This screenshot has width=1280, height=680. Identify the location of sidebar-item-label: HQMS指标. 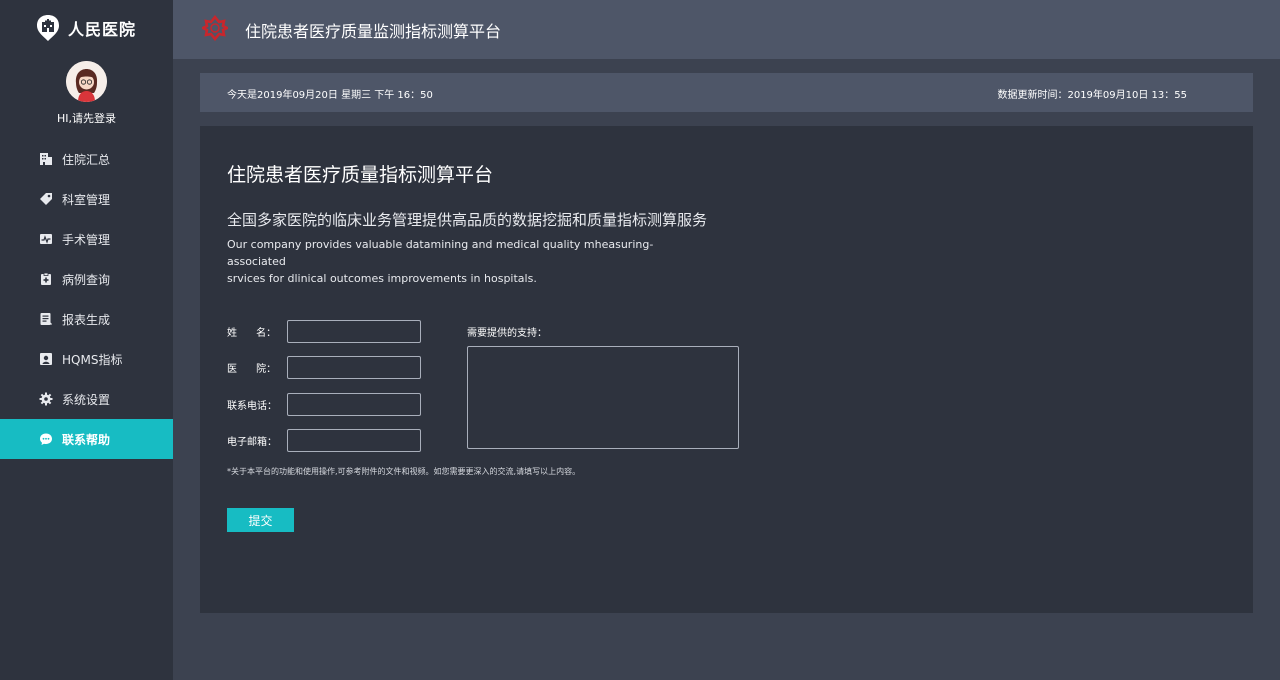
(92, 359).